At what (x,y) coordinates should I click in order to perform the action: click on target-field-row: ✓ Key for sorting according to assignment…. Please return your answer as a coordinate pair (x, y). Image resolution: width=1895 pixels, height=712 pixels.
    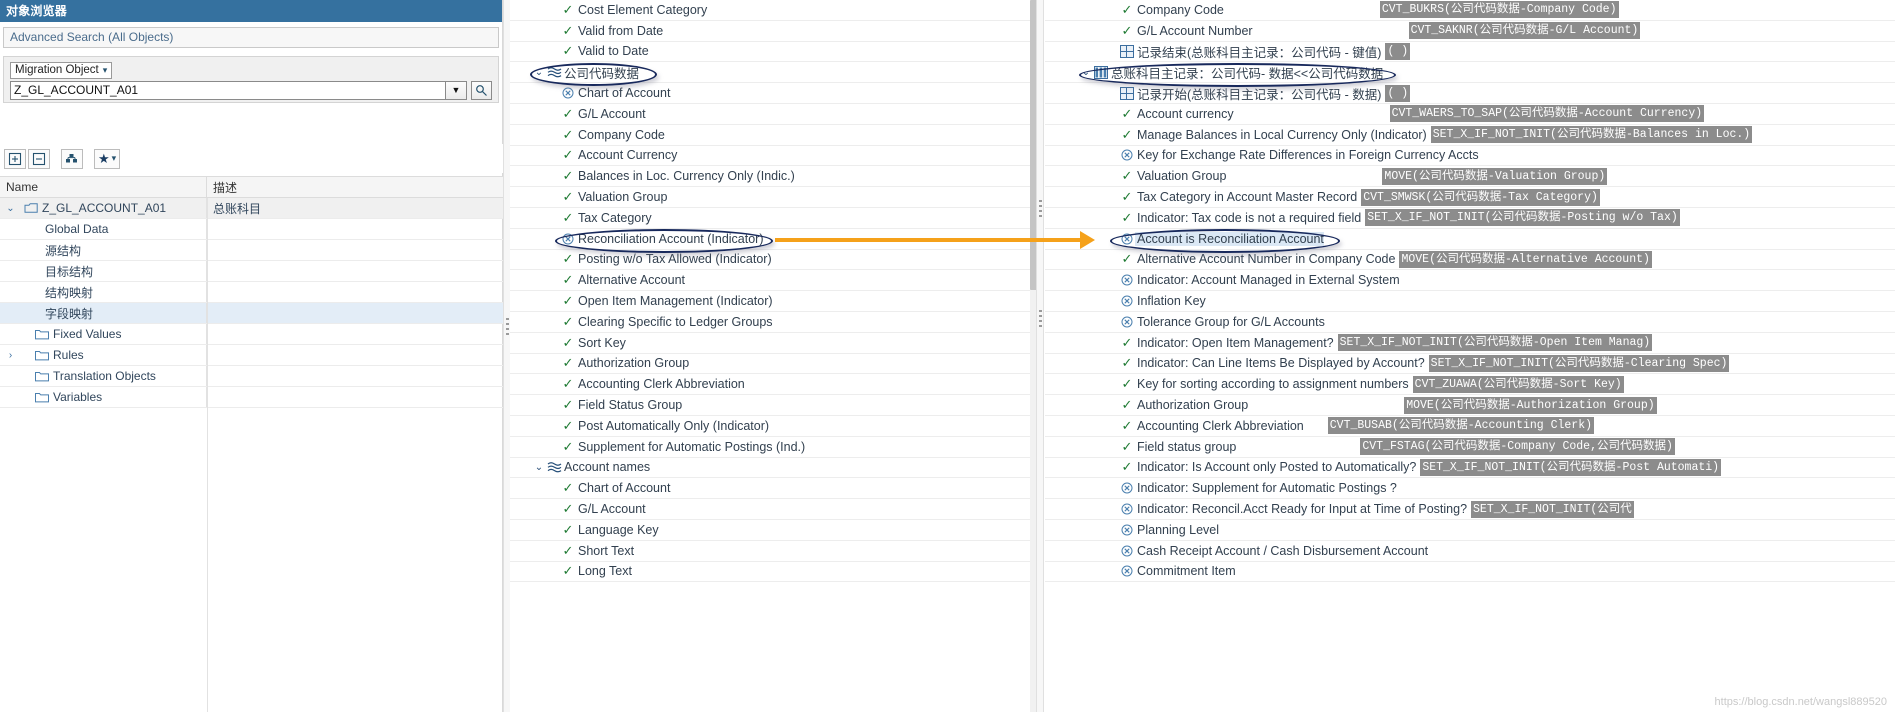
    Looking at the image, I should click on (1470, 385).